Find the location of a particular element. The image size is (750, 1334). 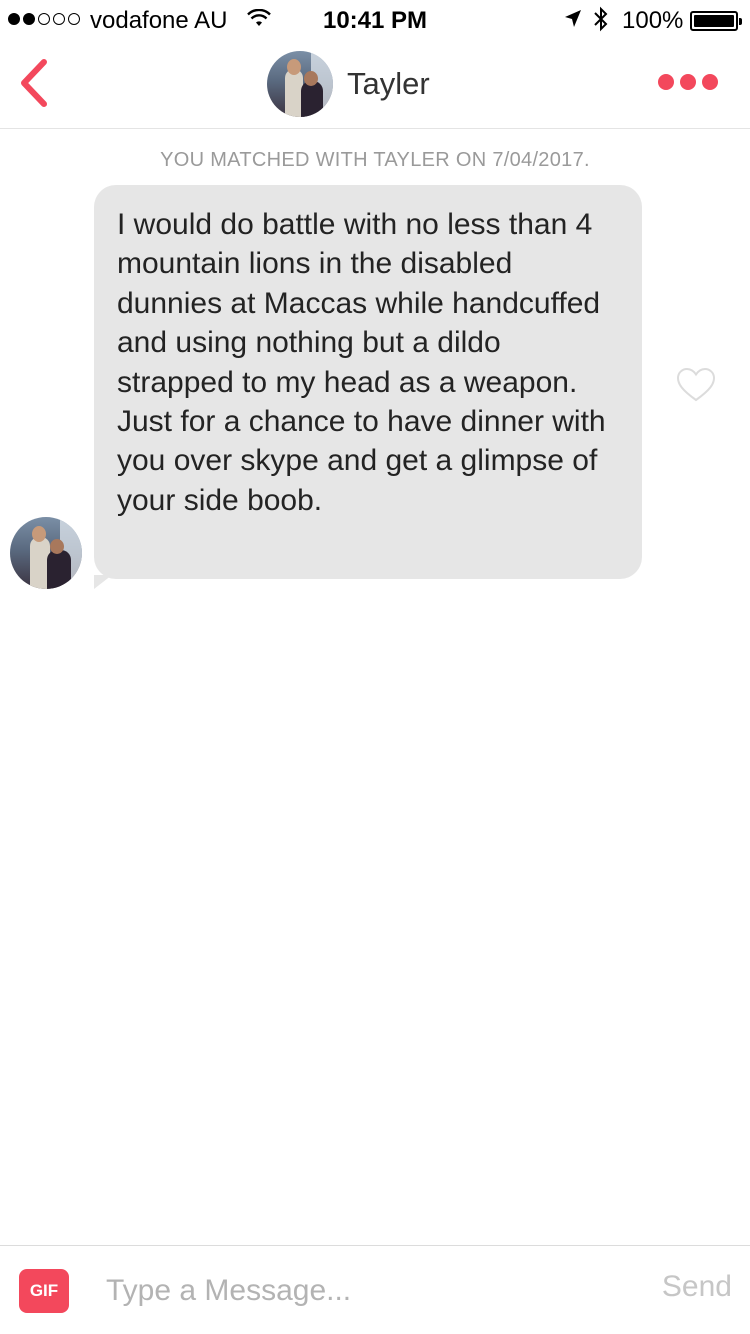

more-options-button is located at coordinates (688, 82).